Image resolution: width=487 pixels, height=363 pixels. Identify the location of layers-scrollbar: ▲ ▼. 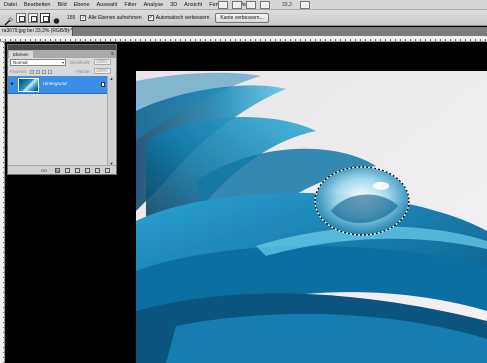
(111, 121).